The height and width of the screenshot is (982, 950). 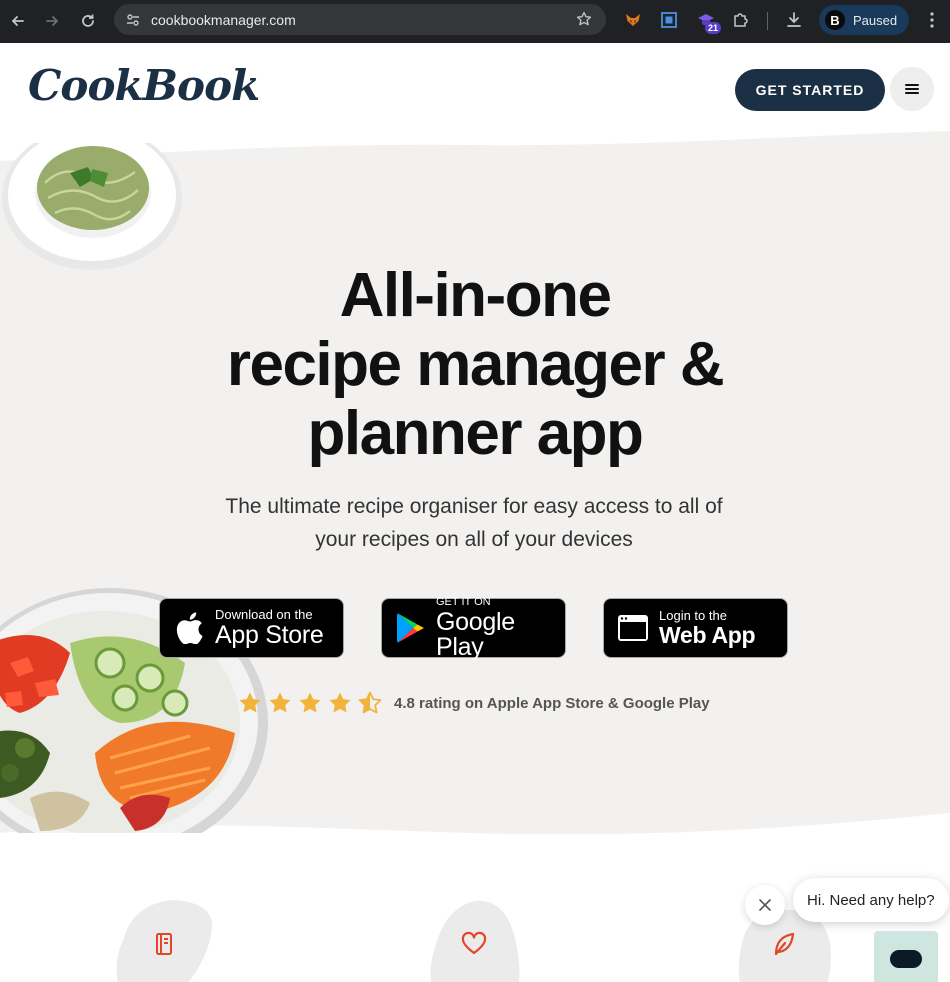 I want to click on star-half-icon, so click(x=370, y=702).